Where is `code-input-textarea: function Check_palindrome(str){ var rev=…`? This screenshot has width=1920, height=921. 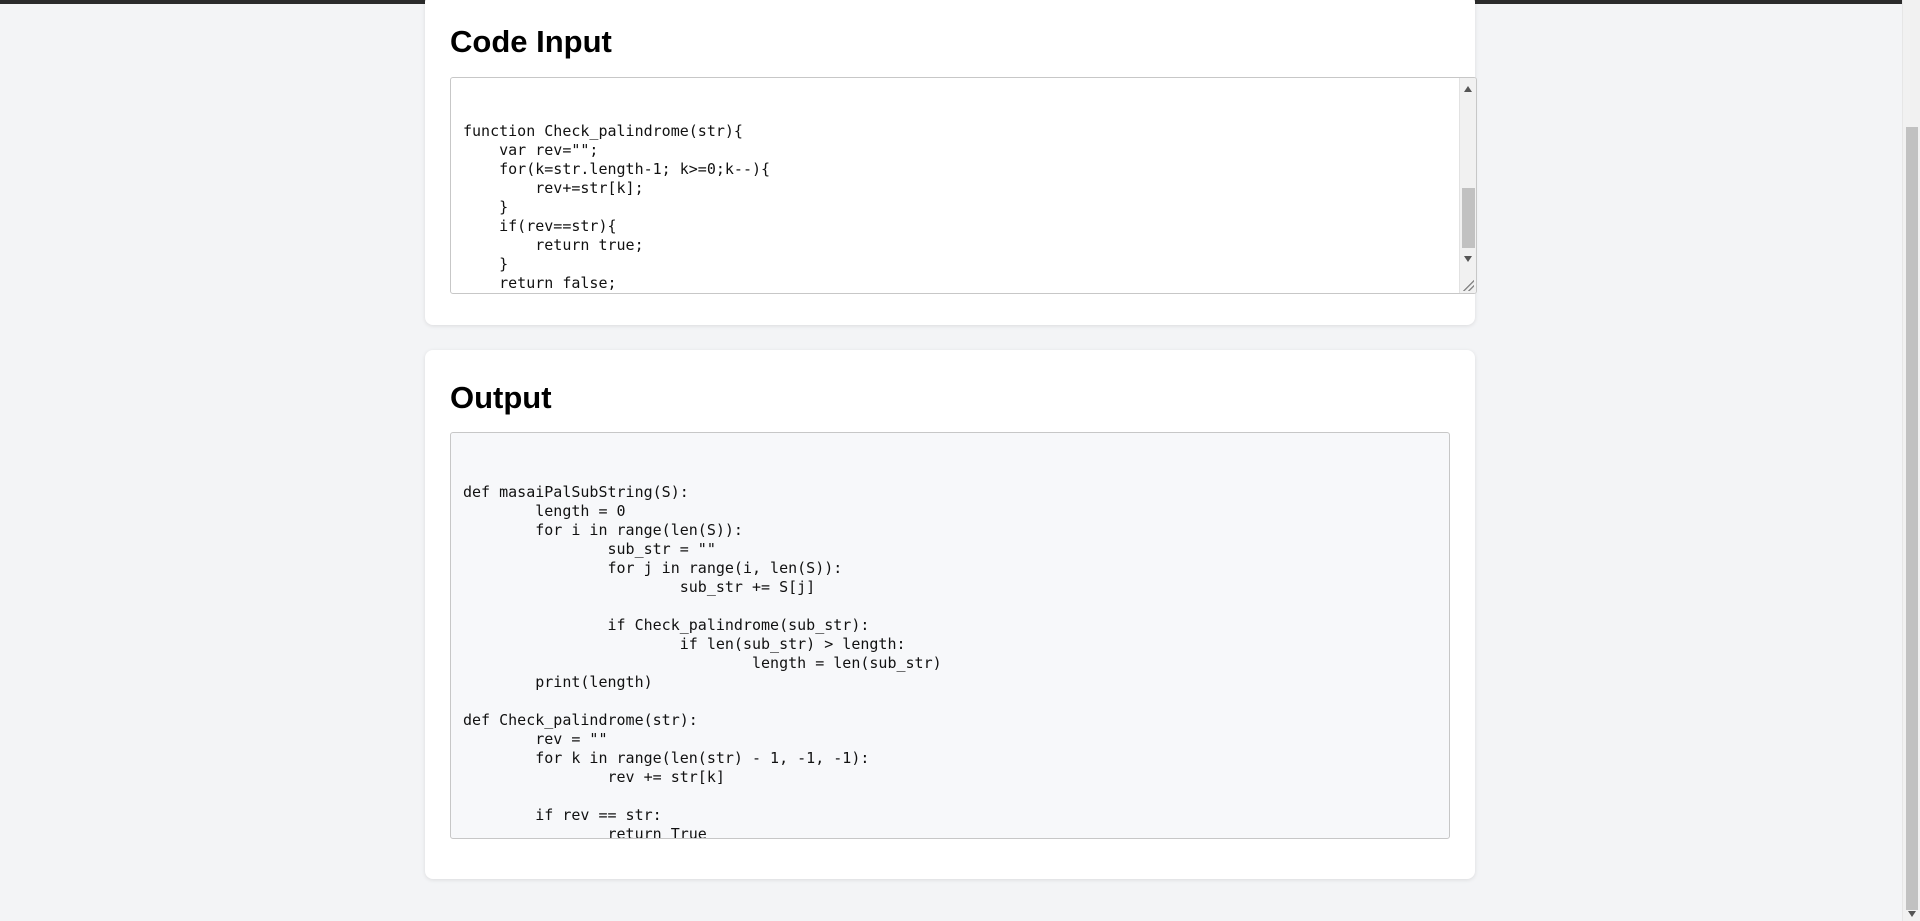
code-input-textarea: function Check_palindrome(str){ var rev=… is located at coordinates (963, 185).